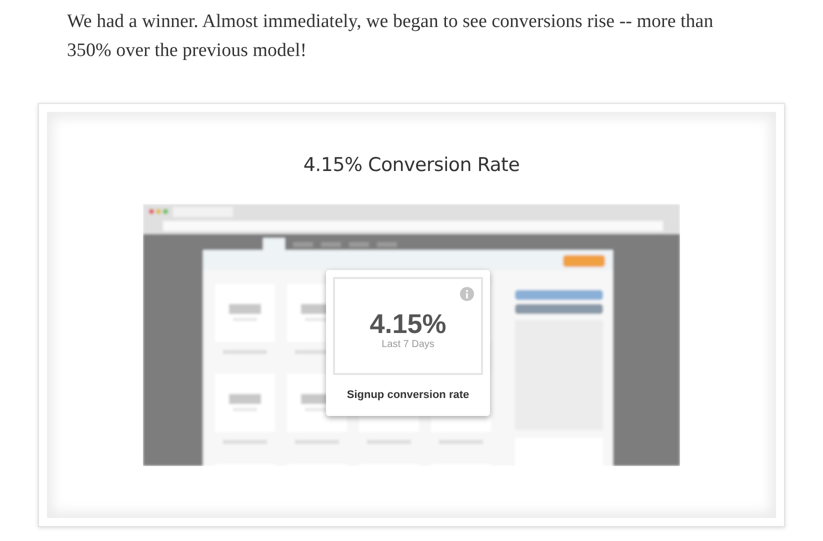 This screenshot has height=541, width=823. Describe the element at coordinates (390, 36) in the screenshot. I see `article-paragraph: We had a winner. Almost immediately, we began to see conversions rise -- more than 350% over the previous model!` at that location.